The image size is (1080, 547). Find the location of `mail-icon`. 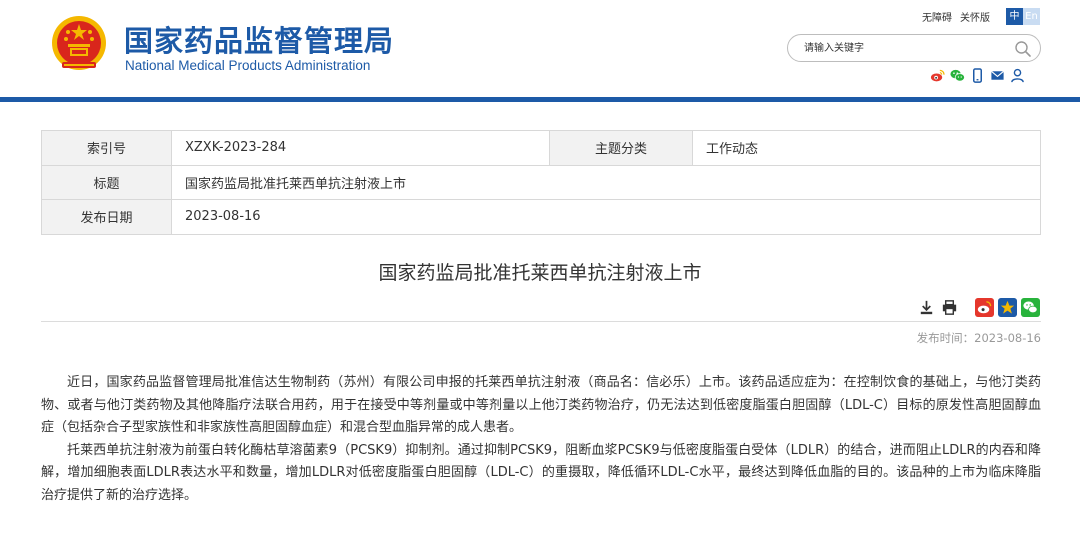

mail-icon is located at coordinates (997, 75).